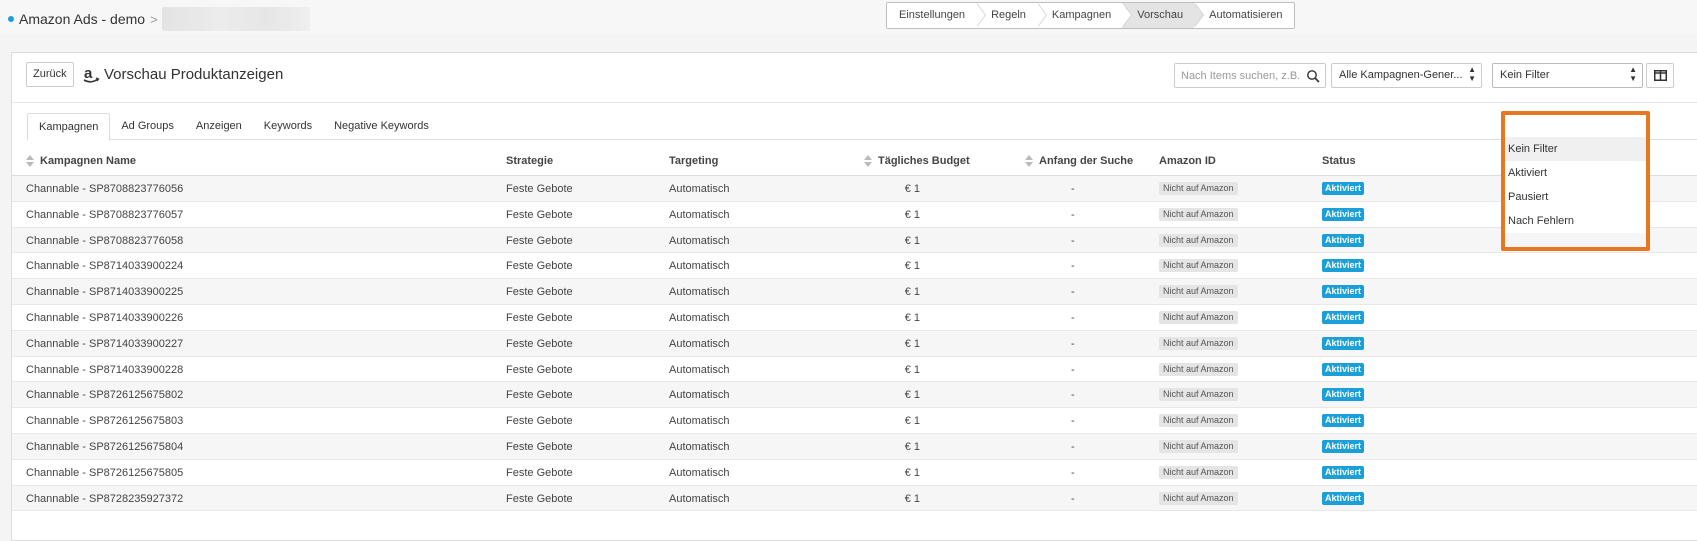  What do you see at coordinates (1313, 76) in the screenshot?
I see `search-icon` at bounding box center [1313, 76].